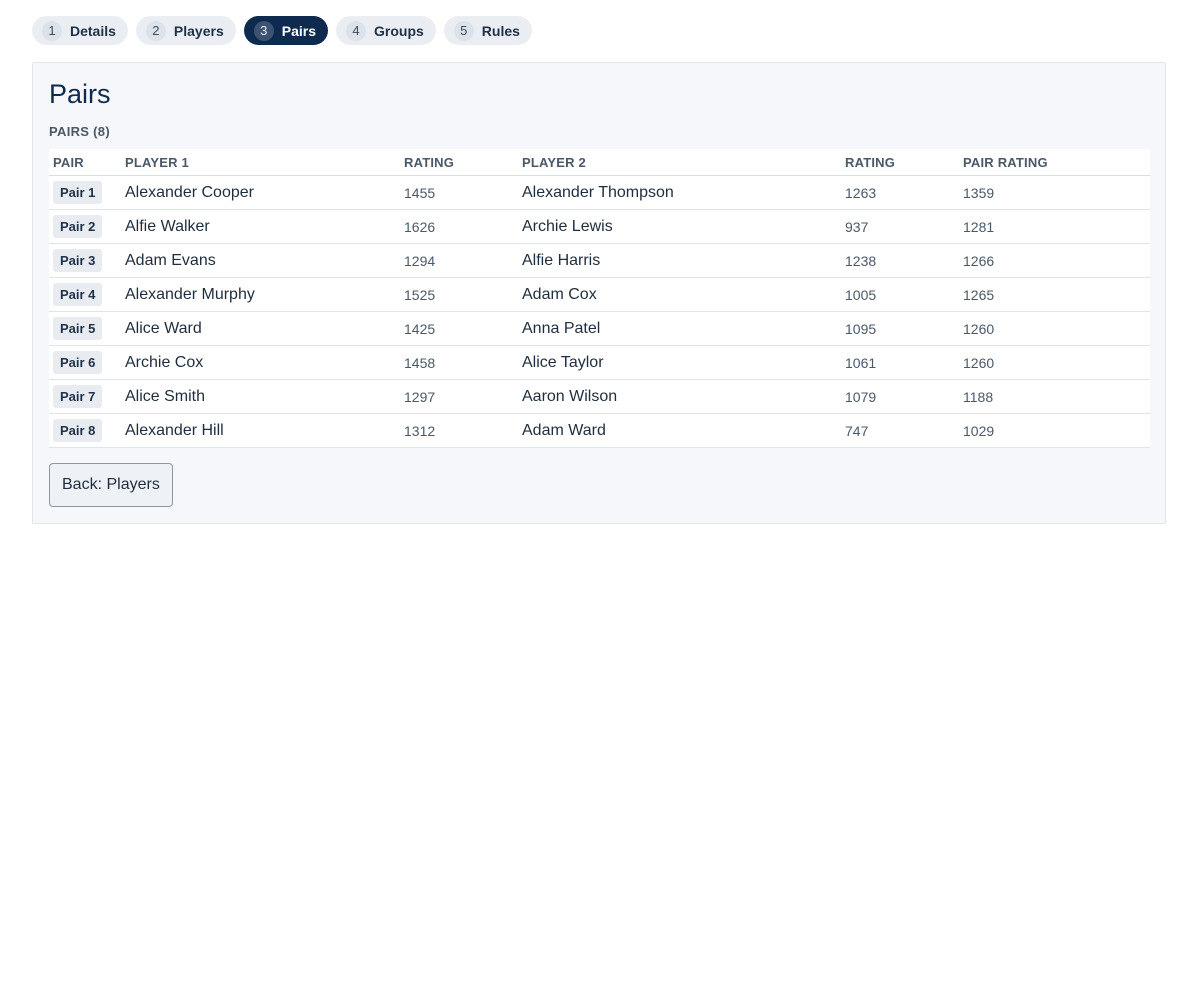  I want to click on step-details: 1 Details, so click(80, 30).